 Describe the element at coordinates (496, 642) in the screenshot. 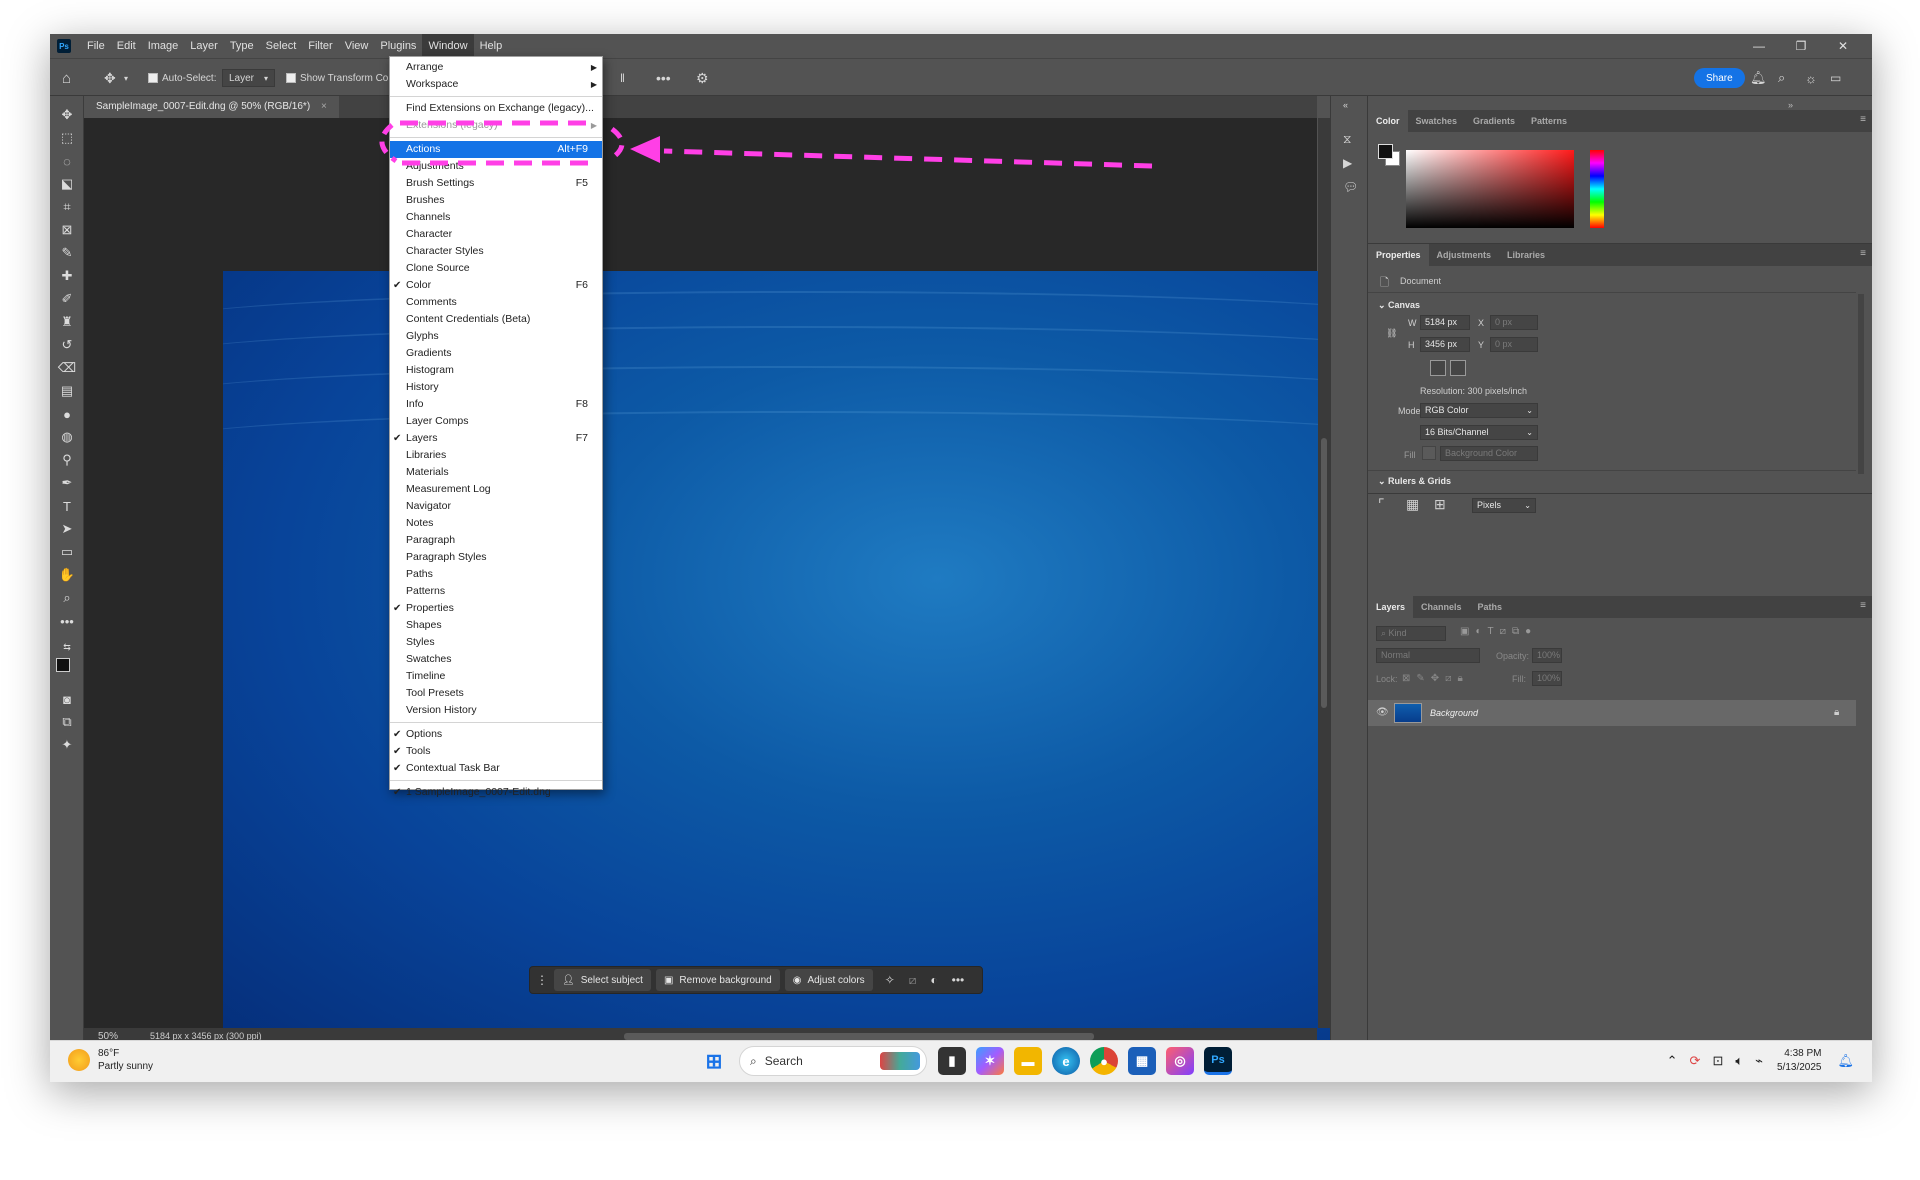

I see `window-menu-item-styles: Styles` at that location.